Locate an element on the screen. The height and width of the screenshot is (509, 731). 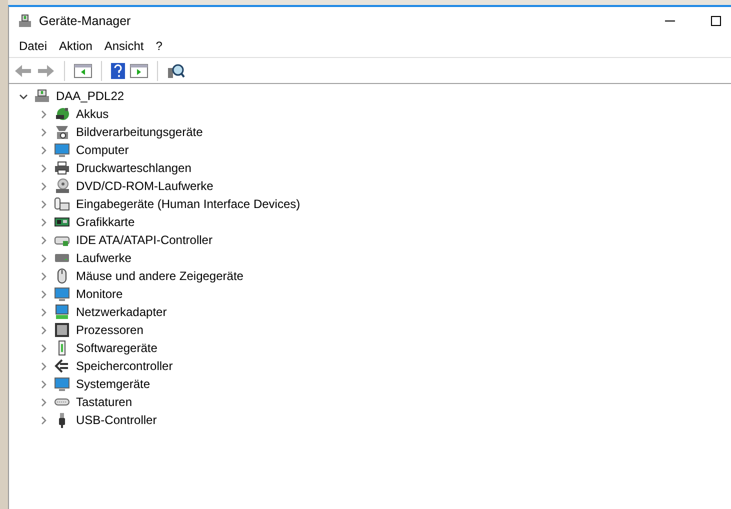
tree-item: Speichercontroller is located at coordinates (124, 366).